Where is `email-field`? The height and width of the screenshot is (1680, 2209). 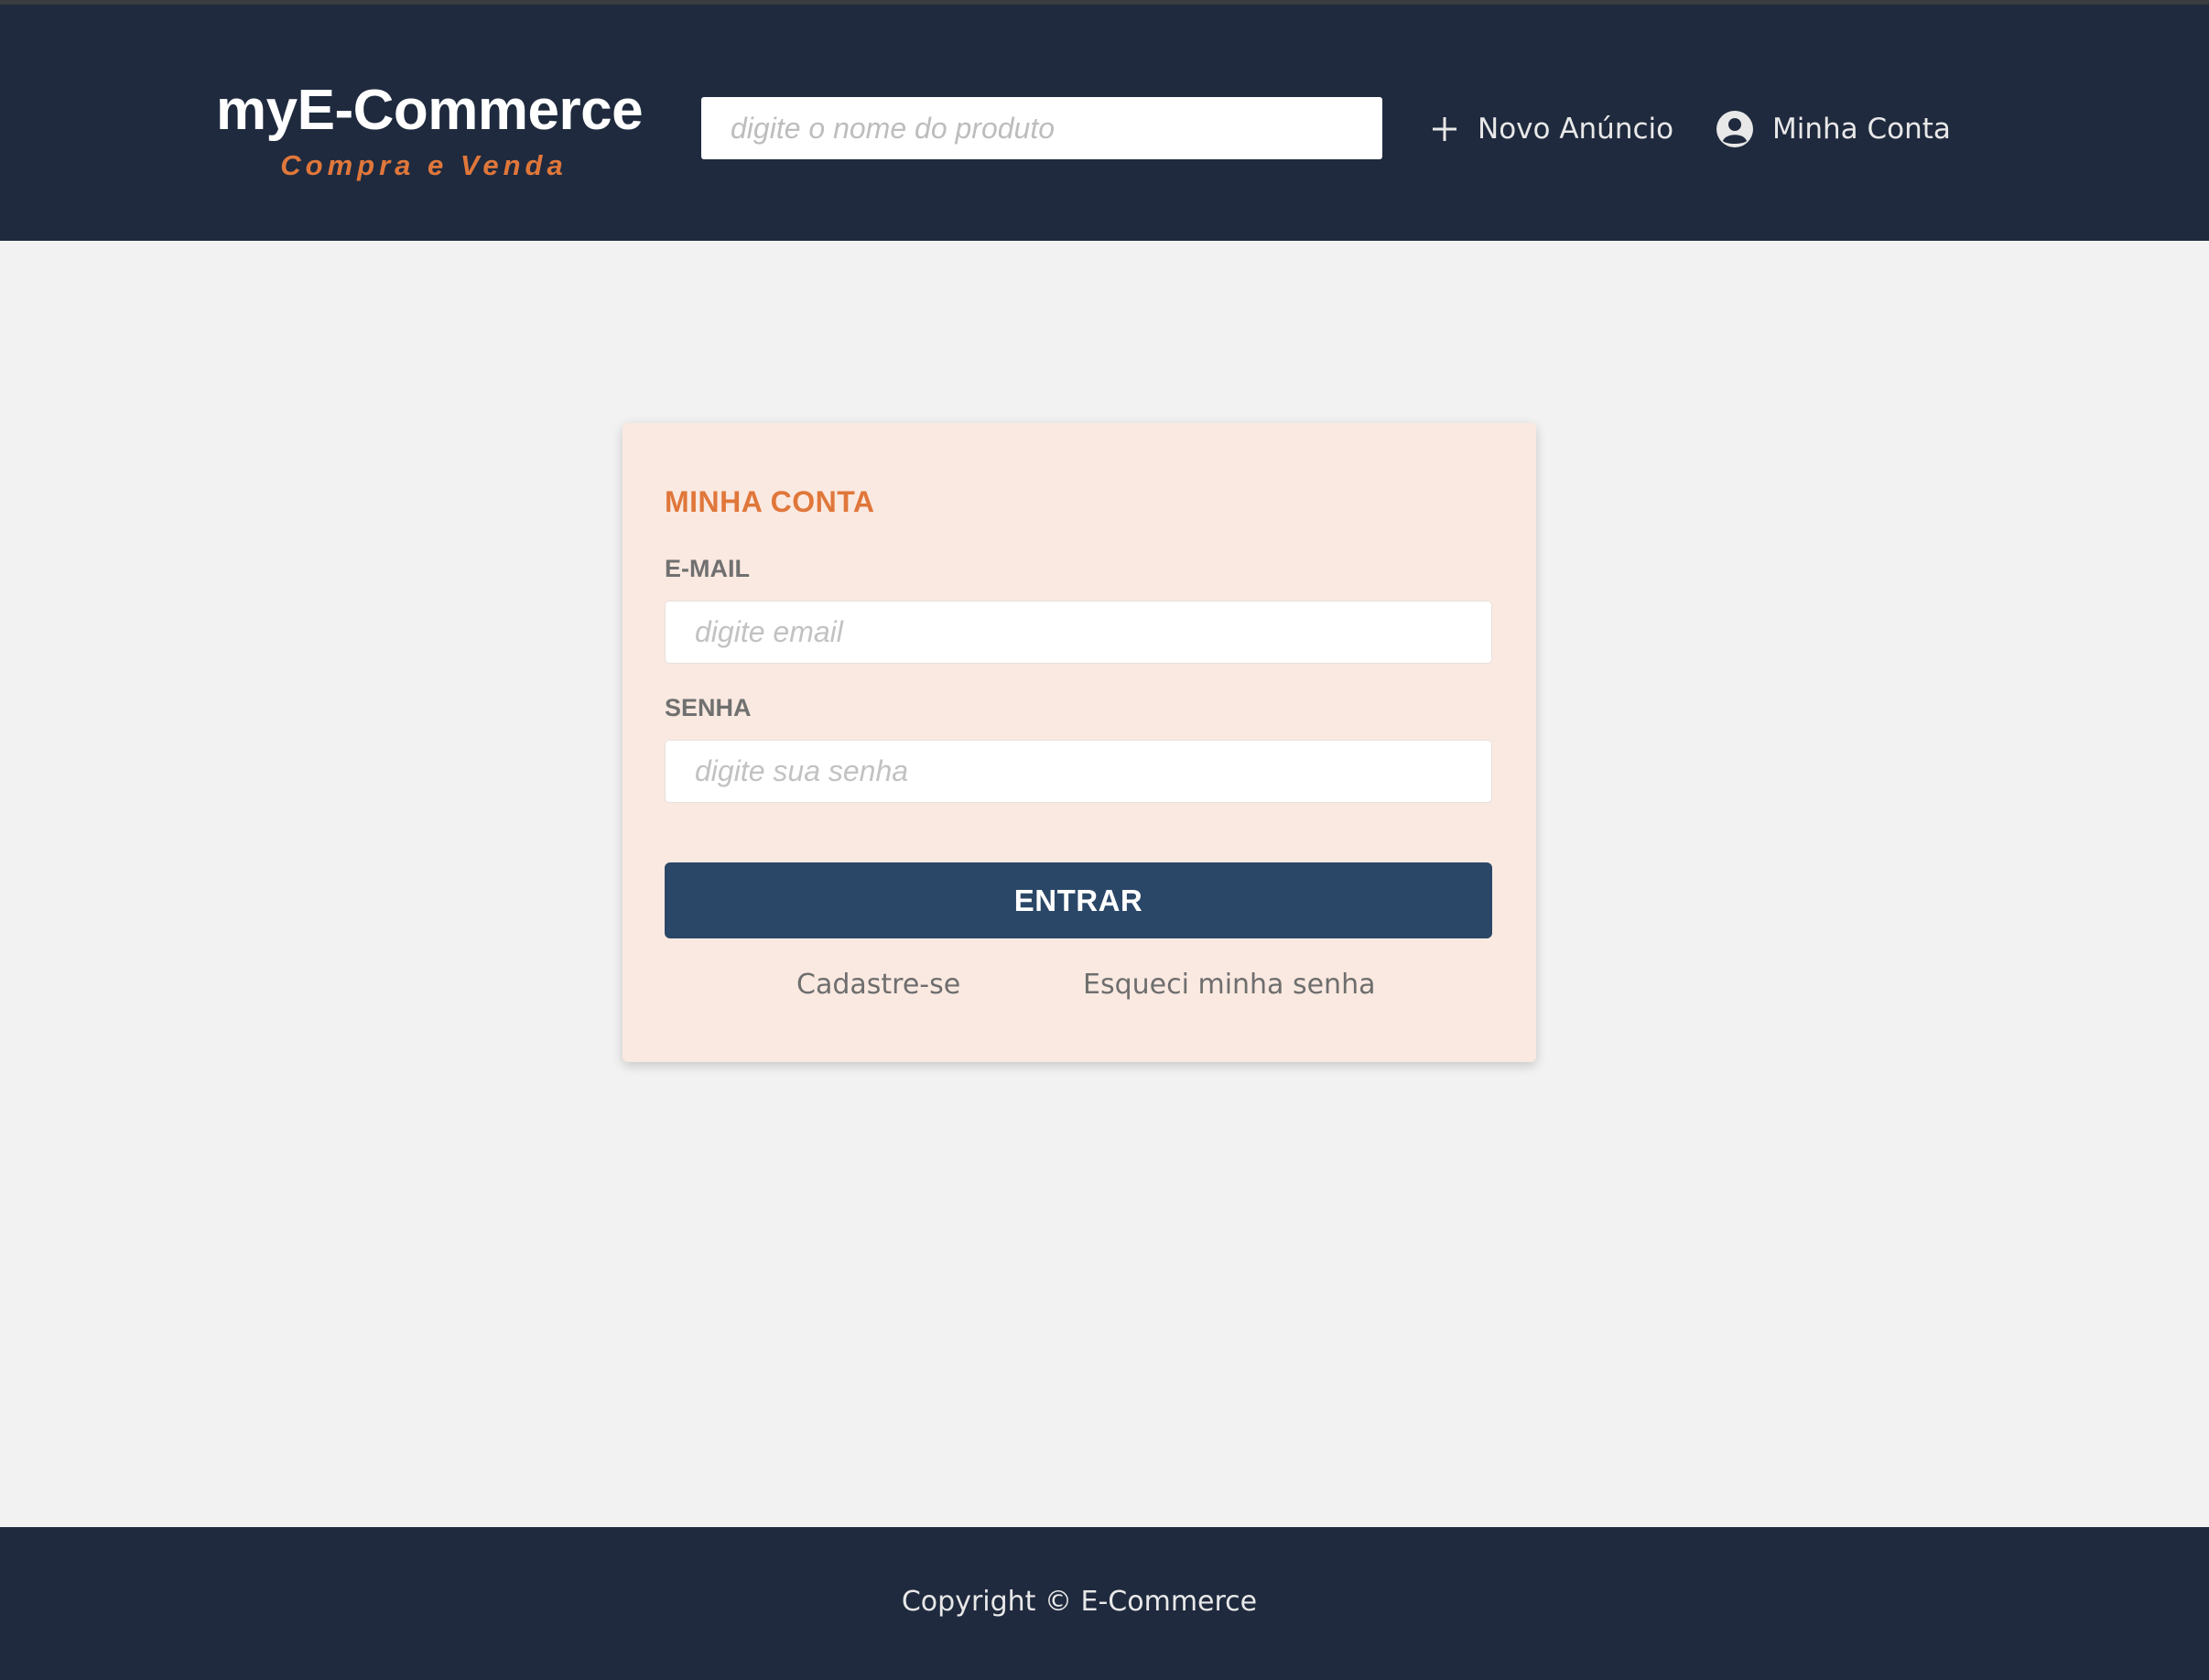 email-field is located at coordinates (1078, 632).